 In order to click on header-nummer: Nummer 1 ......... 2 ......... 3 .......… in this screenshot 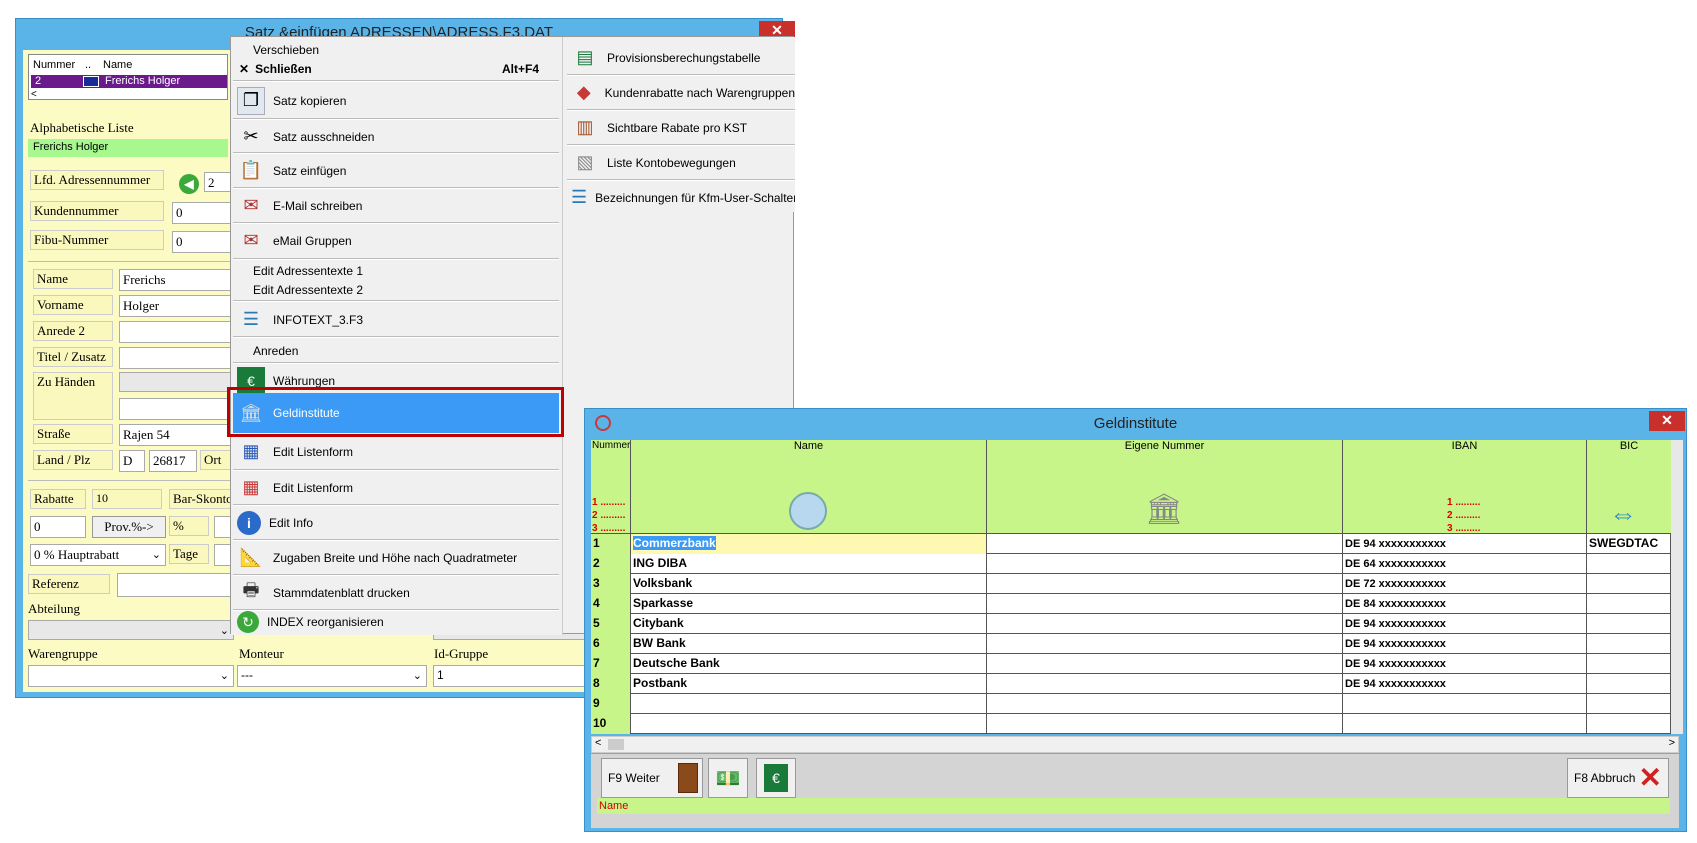, I will do `click(611, 487)`.